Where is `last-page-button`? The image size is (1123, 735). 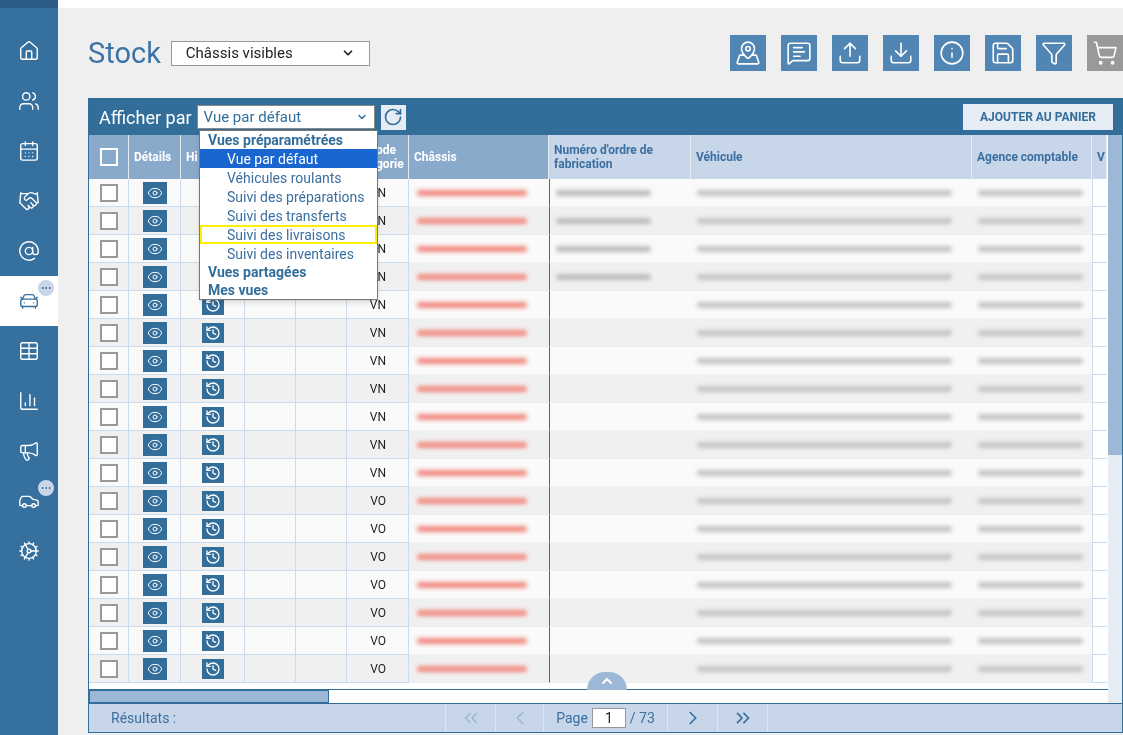 last-page-button is located at coordinates (742, 718).